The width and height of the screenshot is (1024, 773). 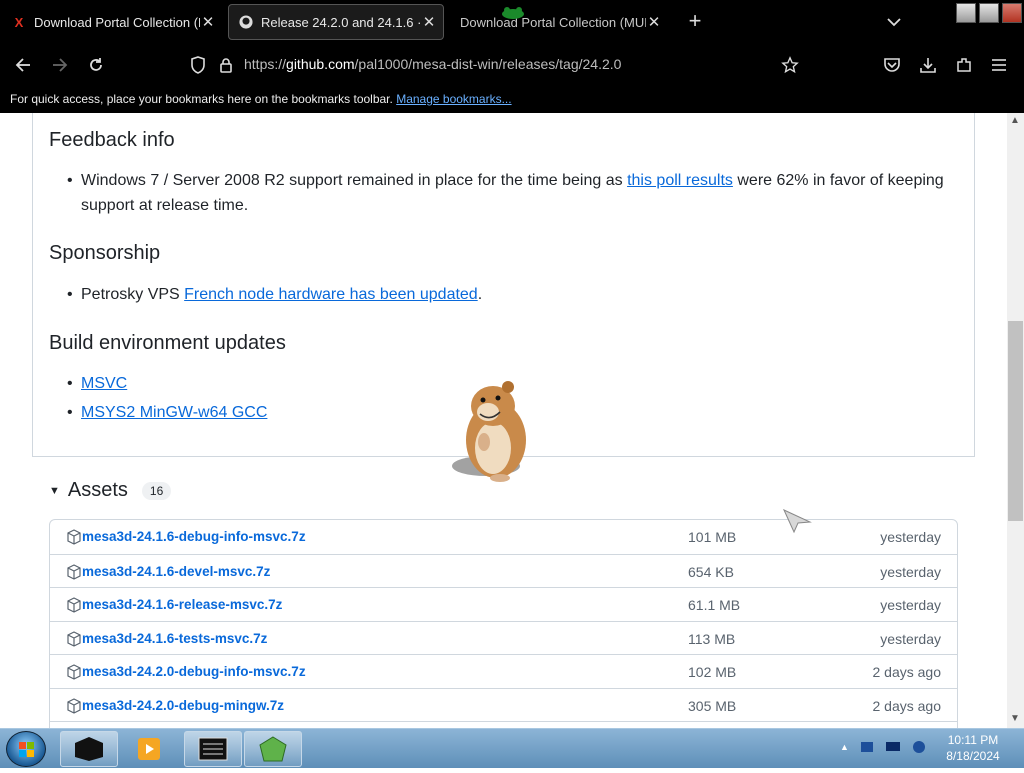 I want to click on asset-name-link: mesa3d-24.2.0-debug-info-msvc.7z, so click(x=194, y=671).